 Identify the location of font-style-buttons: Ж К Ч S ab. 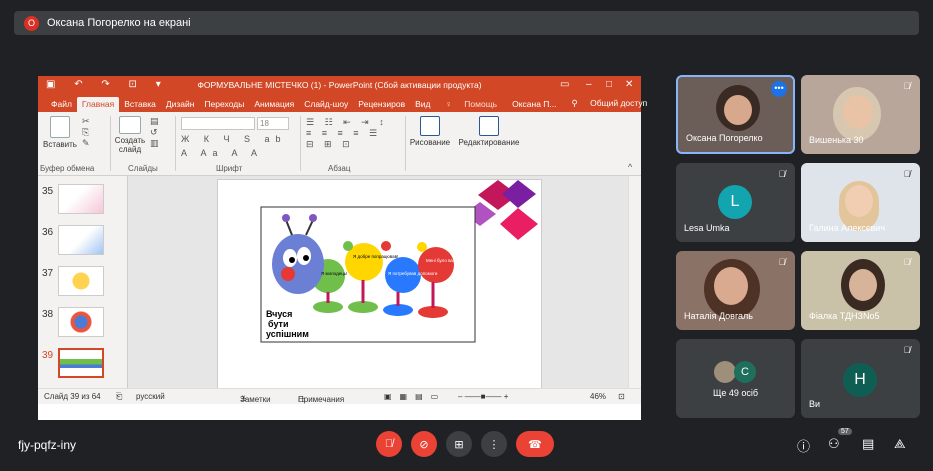
(234, 139).